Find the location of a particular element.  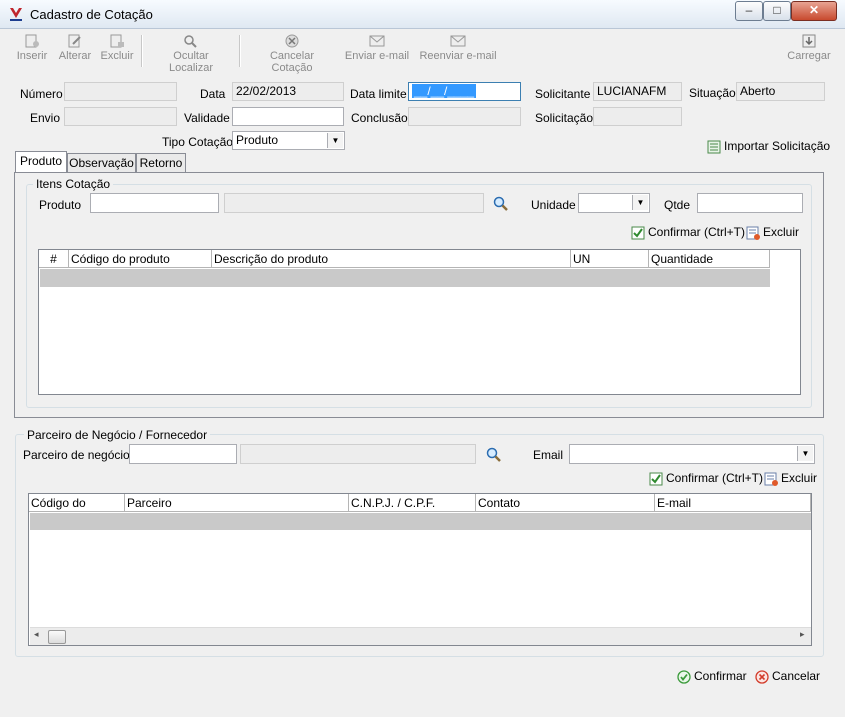

itens-confirmar-button: Confirmar (Ctrl+T) is located at coordinates (688, 232).